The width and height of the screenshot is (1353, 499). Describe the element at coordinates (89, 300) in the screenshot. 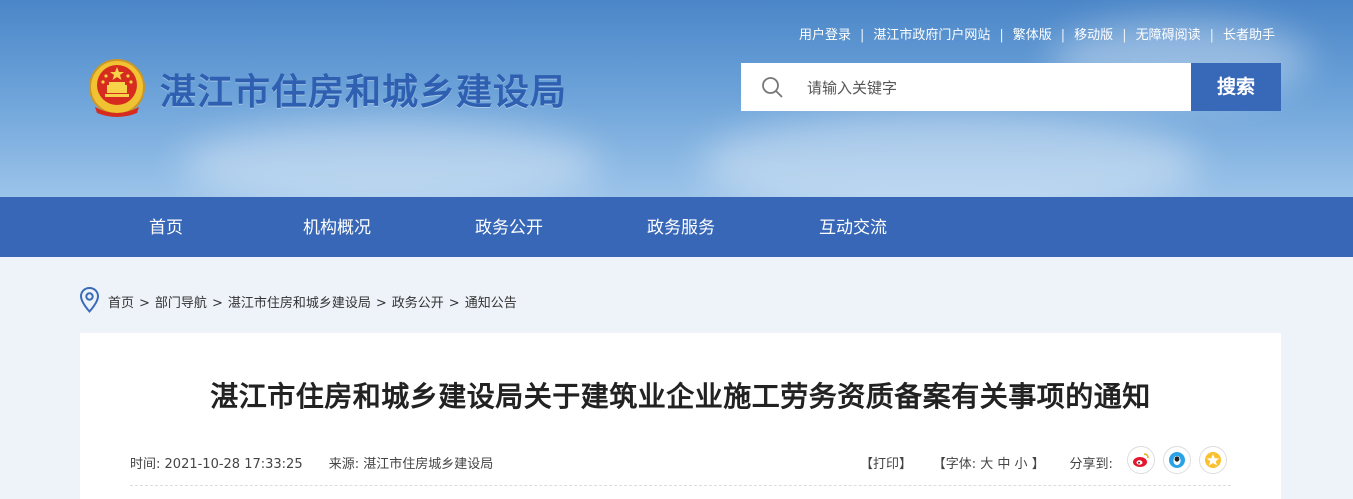

I see `location-pin-icon` at that location.